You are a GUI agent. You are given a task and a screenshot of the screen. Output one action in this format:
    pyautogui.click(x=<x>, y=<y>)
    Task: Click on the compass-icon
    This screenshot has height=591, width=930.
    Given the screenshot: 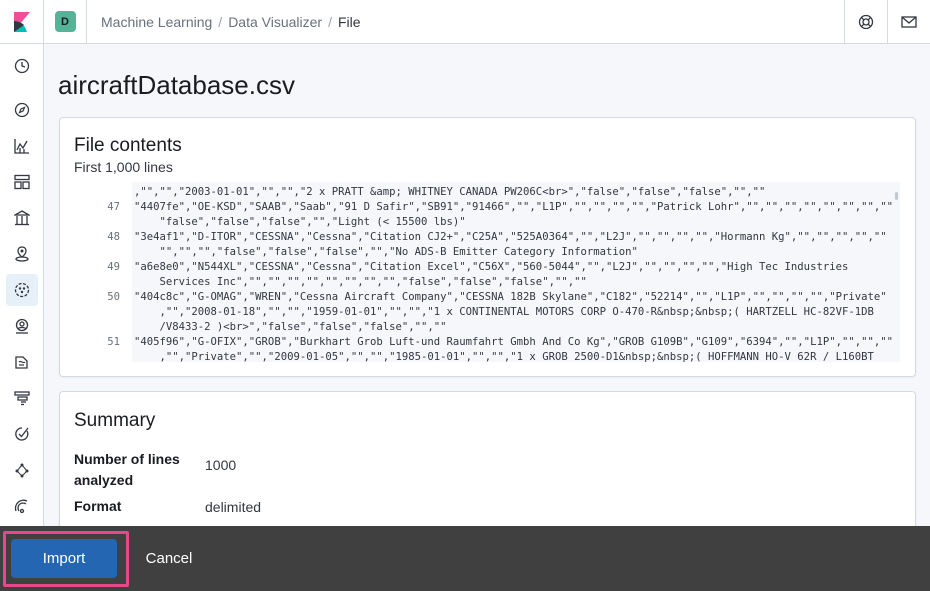 What is the action you would take?
    pyautogui.click(x=22, y=110)
    